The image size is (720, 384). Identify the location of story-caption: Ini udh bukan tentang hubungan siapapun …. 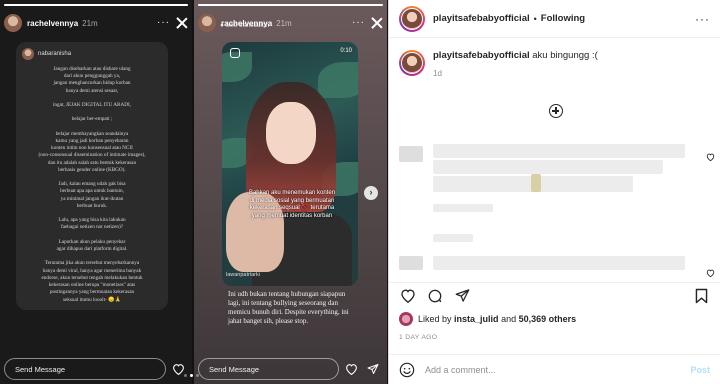
(288, 307).